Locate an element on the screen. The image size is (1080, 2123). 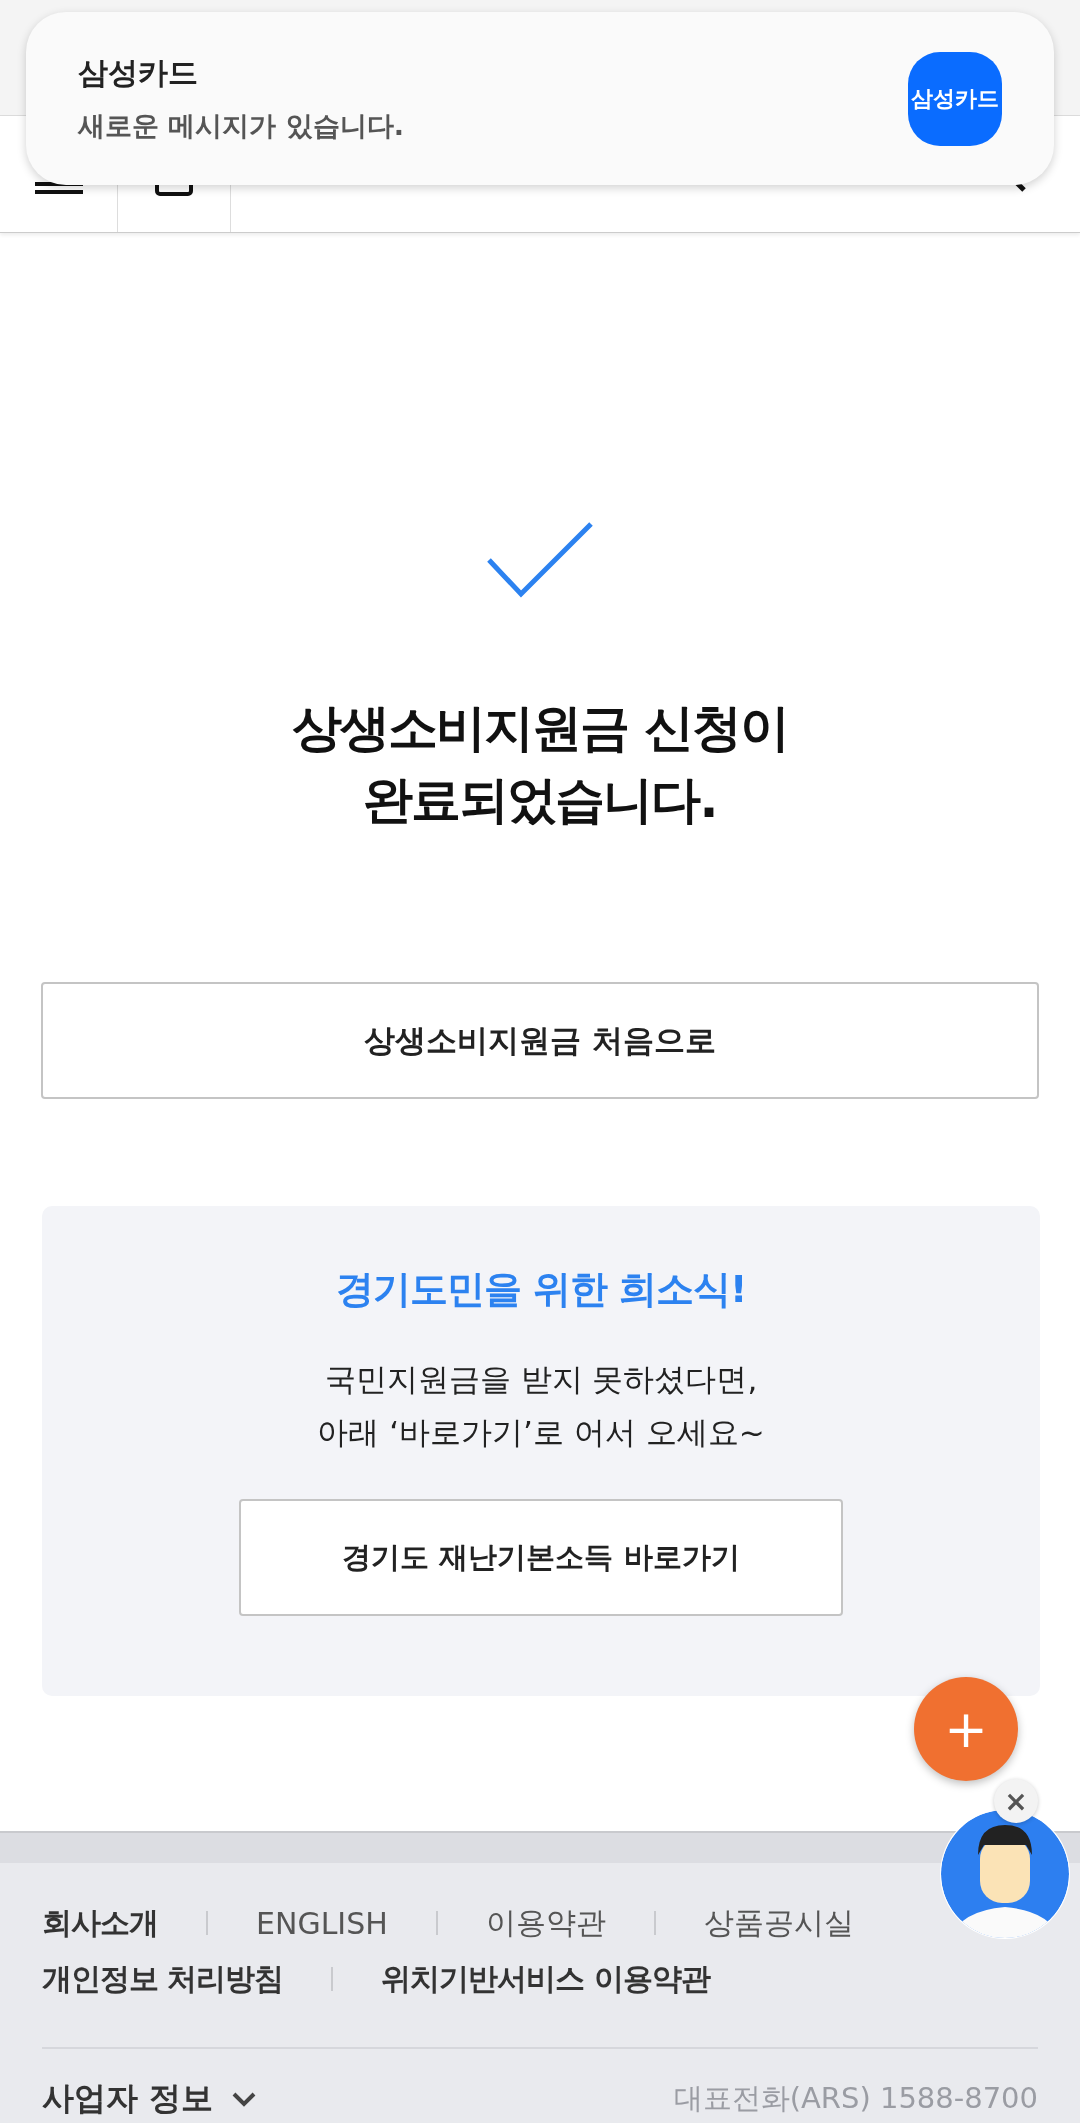
footer-link: 위치기반서비스 이용약관 is located at coordinates (545, 1979).